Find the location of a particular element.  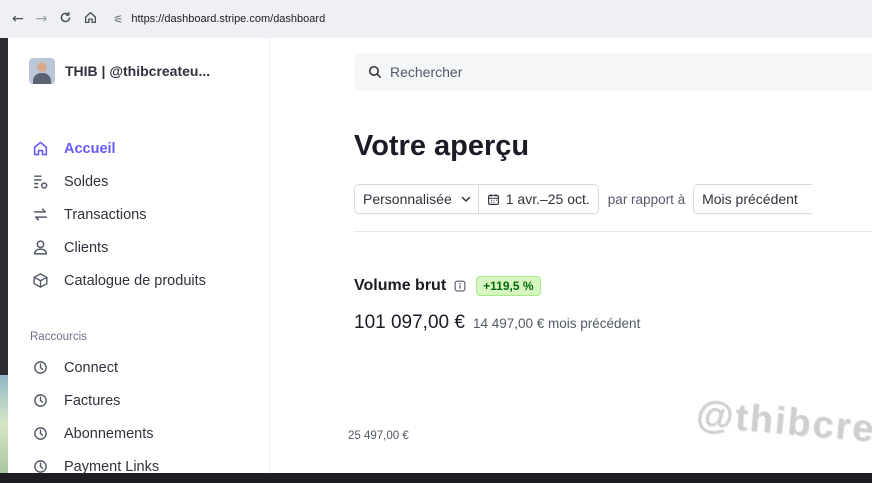

site-settings-icon: ⚟ is located at coordinates (118, 19).